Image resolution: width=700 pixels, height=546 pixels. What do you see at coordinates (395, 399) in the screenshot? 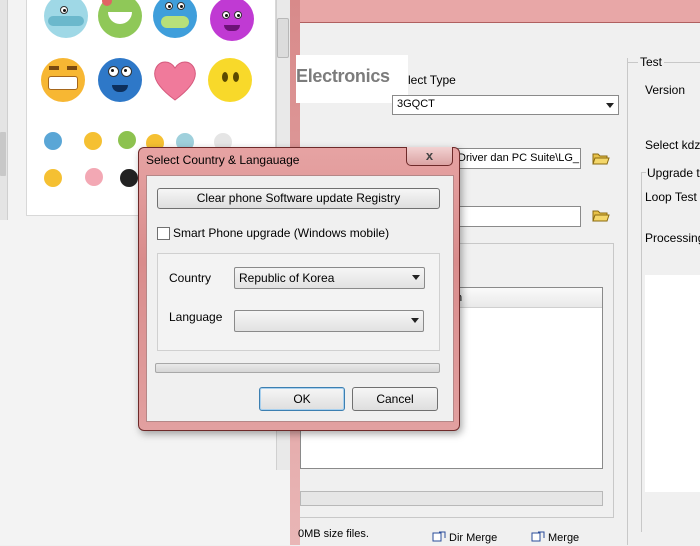
I see `cancel-button: Cancel` at bounding box center [395, 399].